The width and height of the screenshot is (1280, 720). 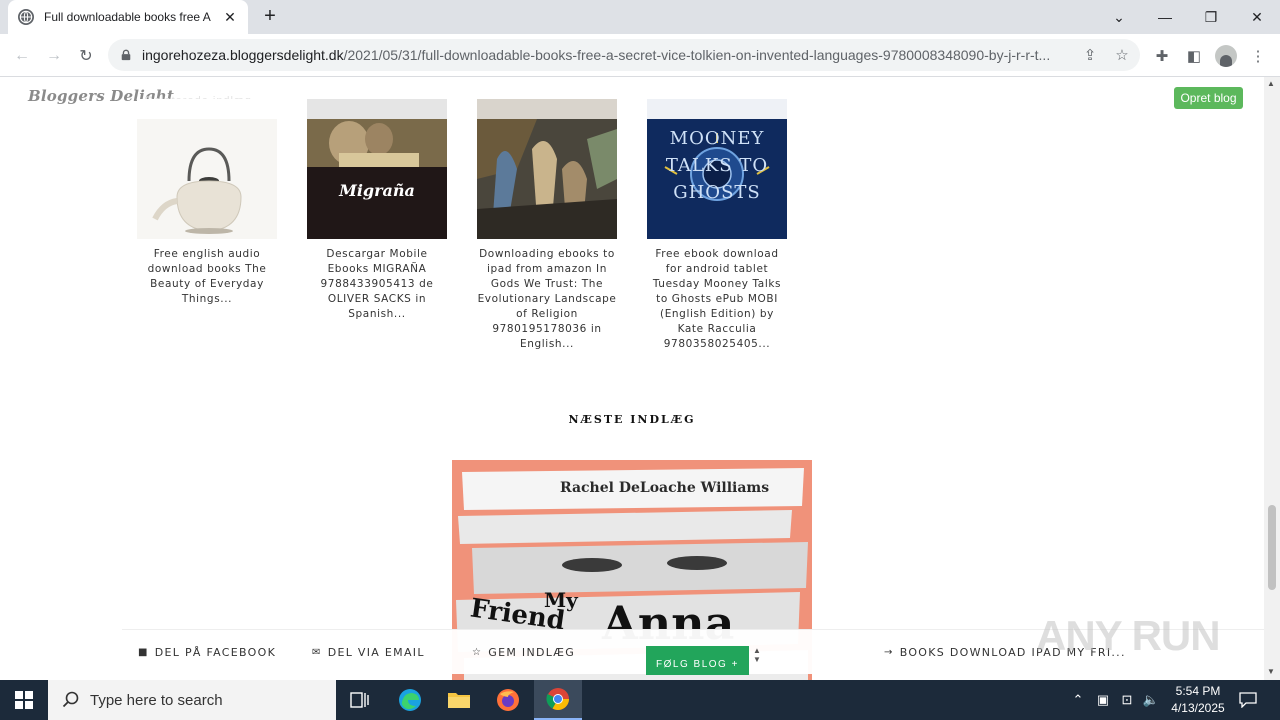 I want to click on next-post-label: NÆSTE INDLÆG, so click(x=632, y=419).